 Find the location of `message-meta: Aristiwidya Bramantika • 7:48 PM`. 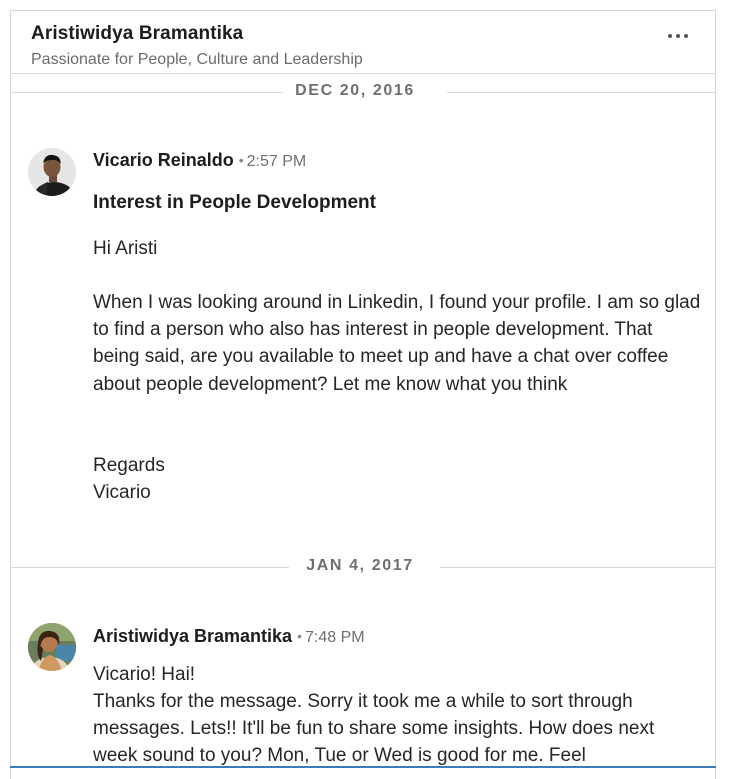

message-meta: Aristiwidya Bramantika • 7:48 PM is located at coordinates (229, 636).